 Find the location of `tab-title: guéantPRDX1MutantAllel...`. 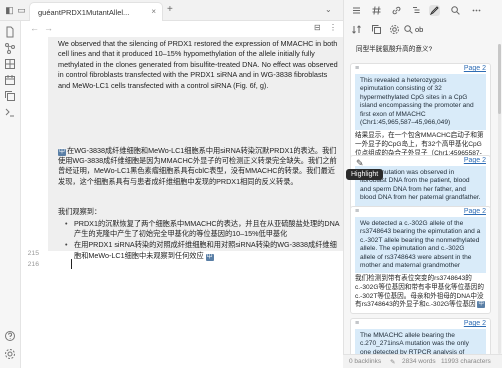

tab-title: guéantPRDX1MutantAllel... is located at coordinates (84, 12).